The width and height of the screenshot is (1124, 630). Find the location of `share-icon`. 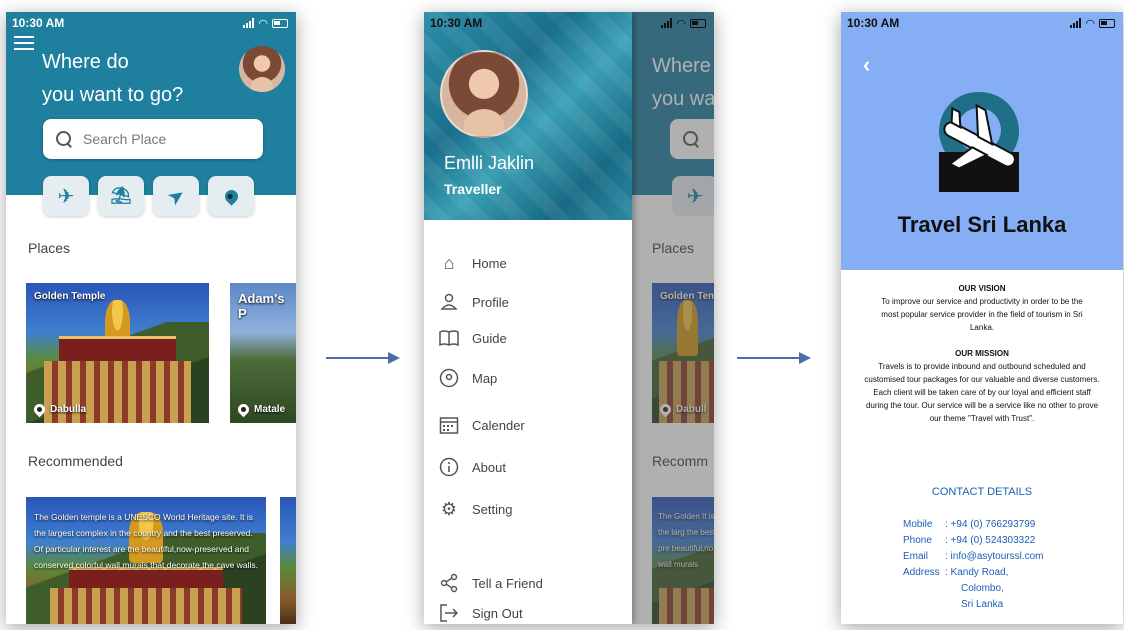

share-icon is located at coordinates (449, 583).